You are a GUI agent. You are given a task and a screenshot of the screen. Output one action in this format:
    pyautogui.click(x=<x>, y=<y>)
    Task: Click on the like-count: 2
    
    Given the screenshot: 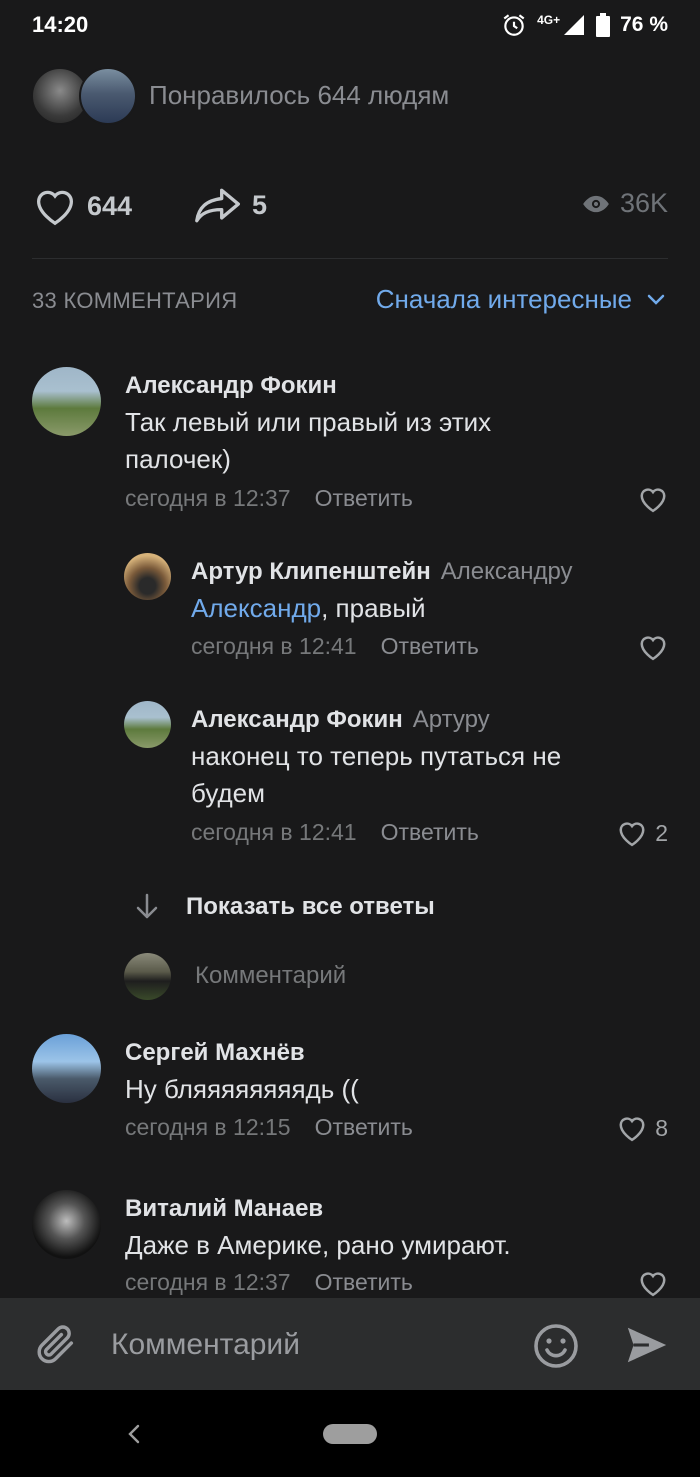 What is the action you would take?
    pyautogui.click(x=661, y=832)
    